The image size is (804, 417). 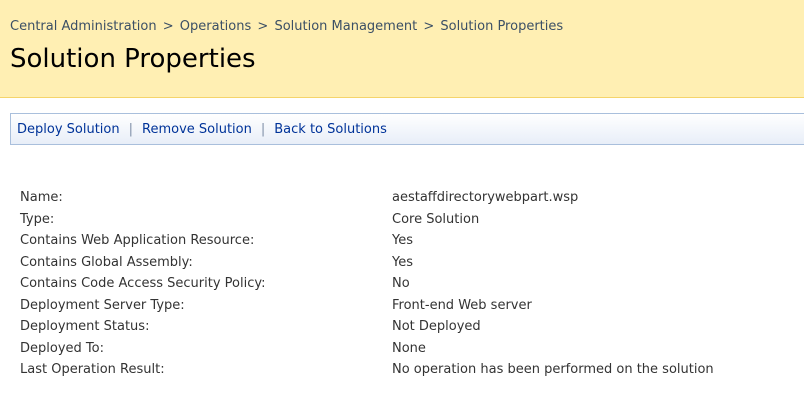 What do you see at coordinates (37, 219) in the screenshot?
I see `property-label: Type:` at bounding box center [37, 219].